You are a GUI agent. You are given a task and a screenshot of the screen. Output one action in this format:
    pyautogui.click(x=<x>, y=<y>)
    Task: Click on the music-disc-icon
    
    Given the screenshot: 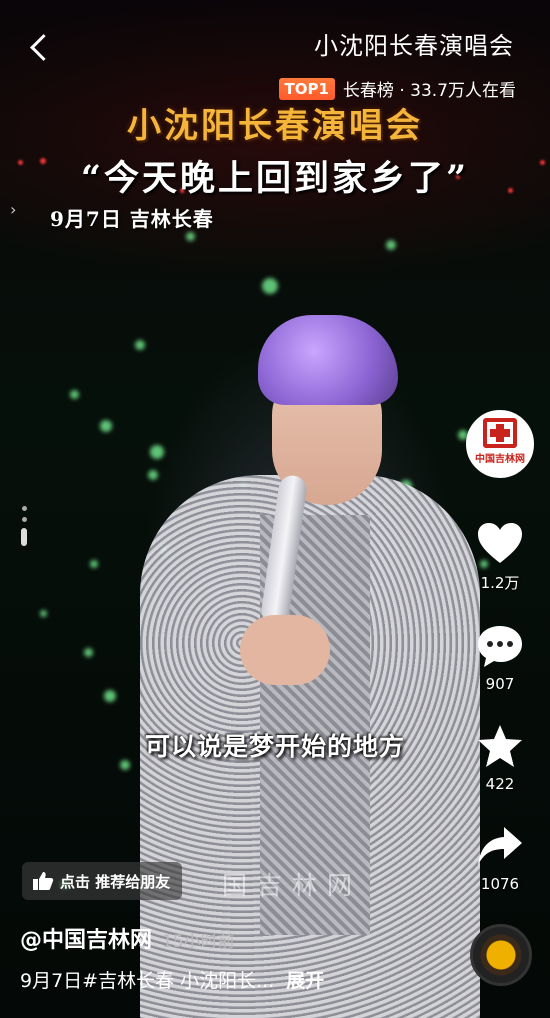 What is the action you would take?
    pyautogui.click(x=501, y=955)
    